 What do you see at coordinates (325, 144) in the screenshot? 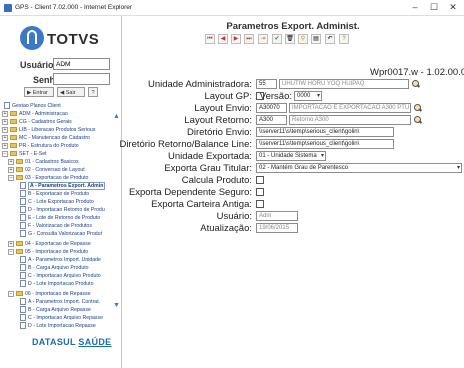
I see `dir-retorno-input: \\server11\s\temp\serious_client\golin\` at bounding box center [325, 144].